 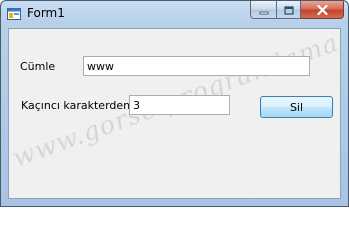 I want to click on minimize-icon, so click(x=264, y=10).